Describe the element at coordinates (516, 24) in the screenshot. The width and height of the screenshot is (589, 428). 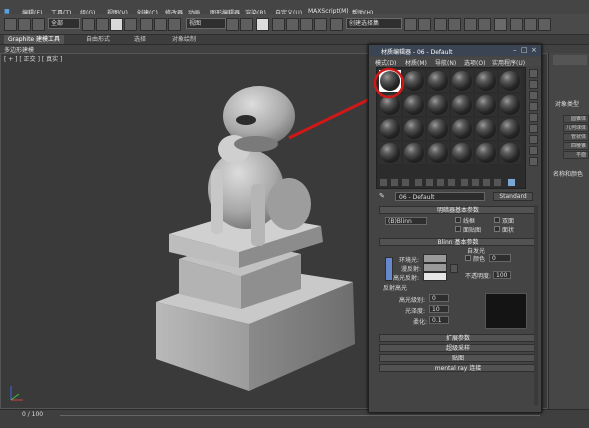
I see `render-setup-icon` at that location.